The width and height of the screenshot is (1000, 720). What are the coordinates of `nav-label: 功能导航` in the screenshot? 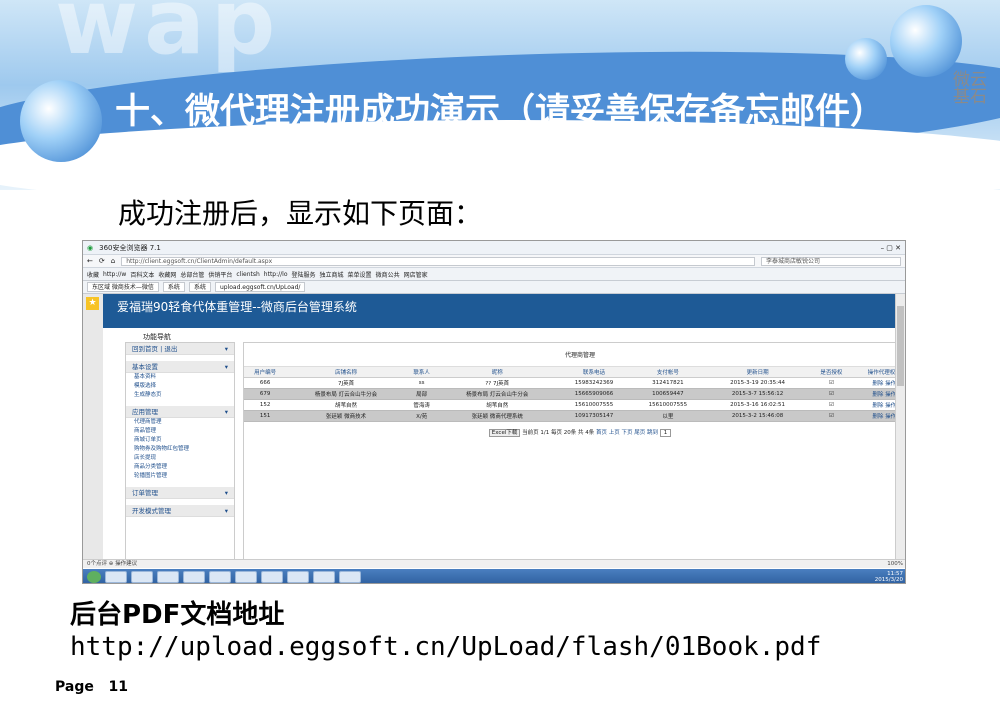 It's located at (157, 337).